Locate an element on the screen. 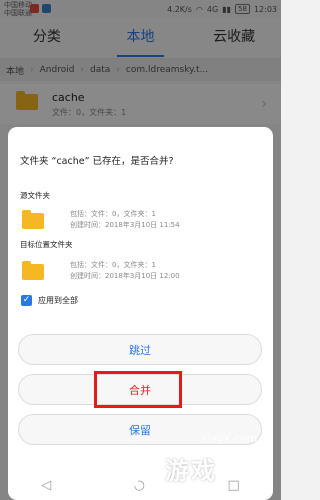  back-icon: ◁ is located at coordinates (46, 485).